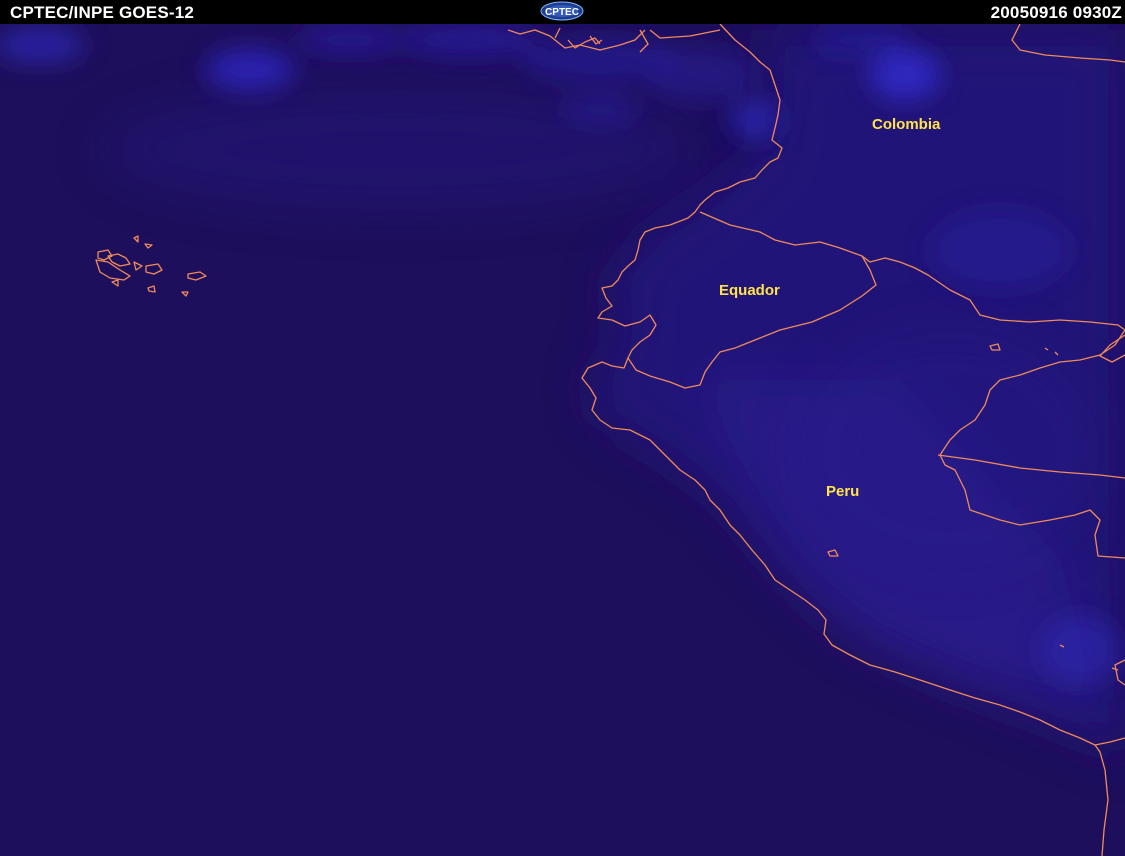 Image resolution: width=1125 pixels, height=856 pixels. I want to click on country-label-peru: Peru, so click(843, 491).